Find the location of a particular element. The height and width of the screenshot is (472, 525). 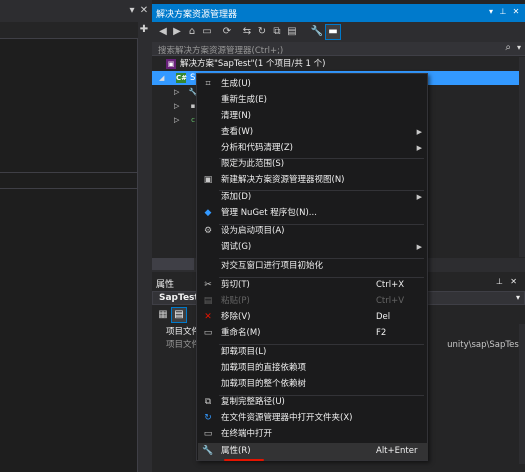

menu-item-copy-path: ⧉ 复制完整路径(U) is located at coordinates (313, 402).